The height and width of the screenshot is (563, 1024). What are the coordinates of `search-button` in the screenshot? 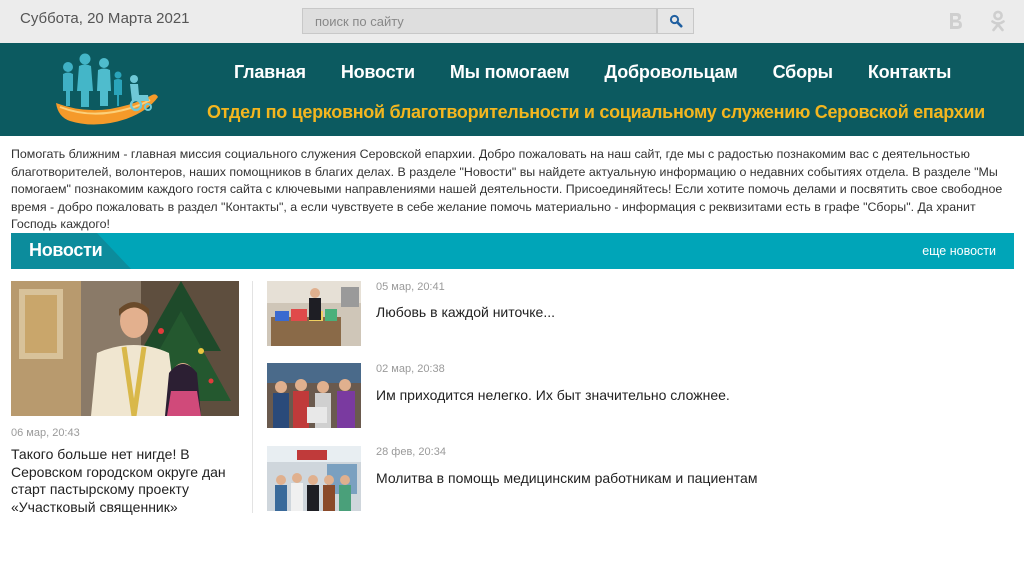 It's located at (675, 21).